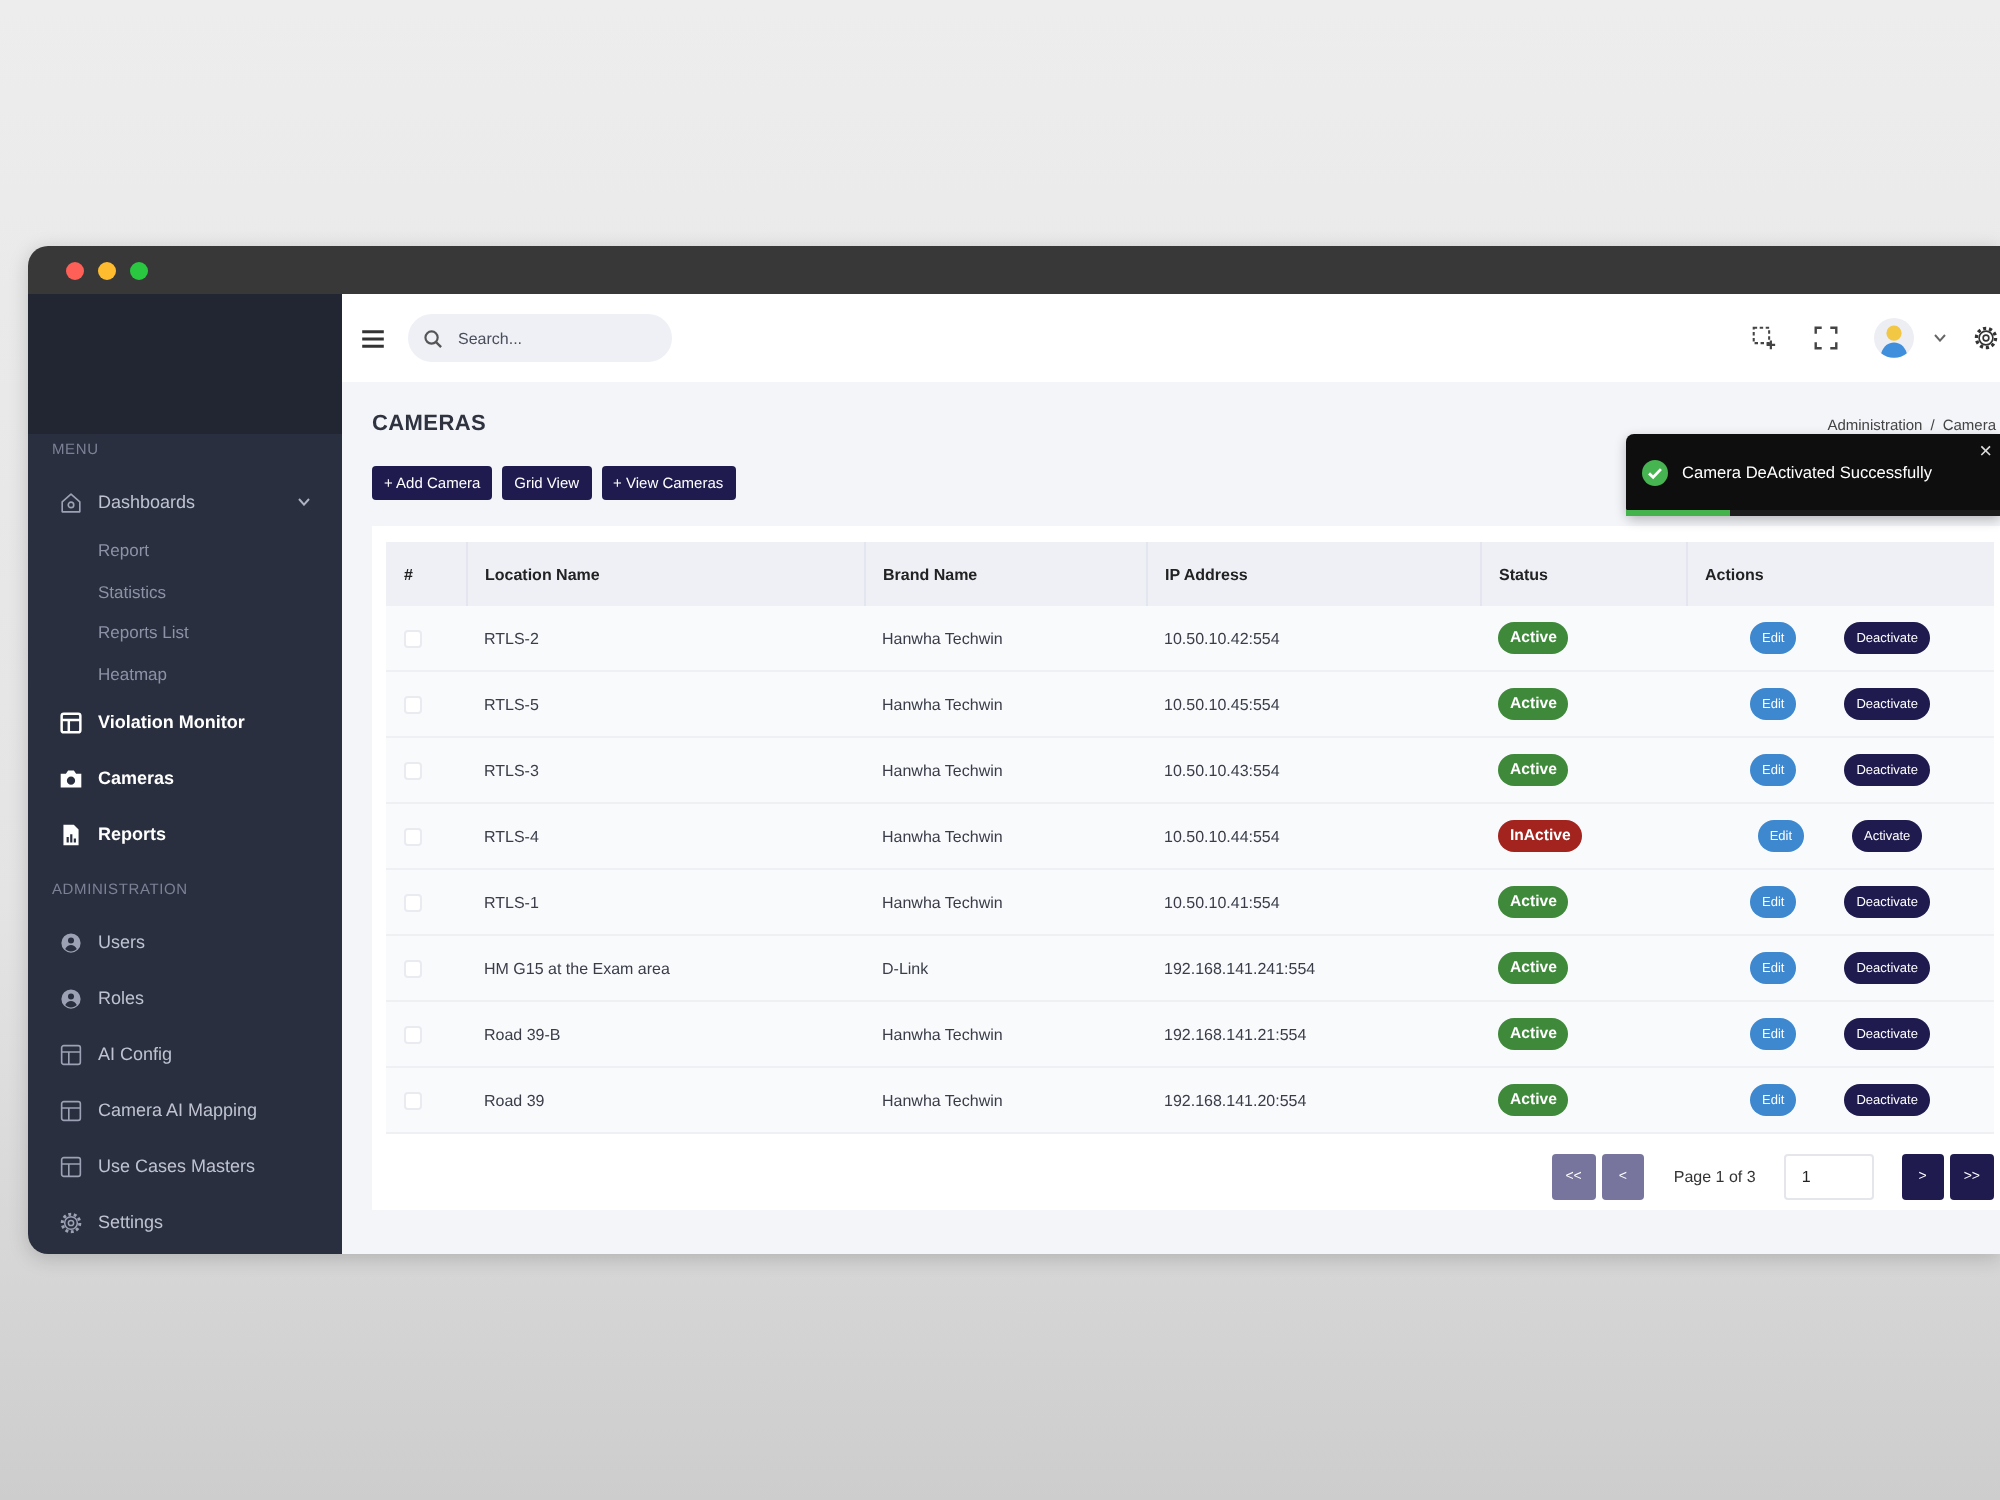 This screenshot has height=1500, width=2000. What do you see at coordinates (1313, 902) in the screenshot?
I see `table-cell: 10.50.10.41:554` at bounding box center [1313, 902].